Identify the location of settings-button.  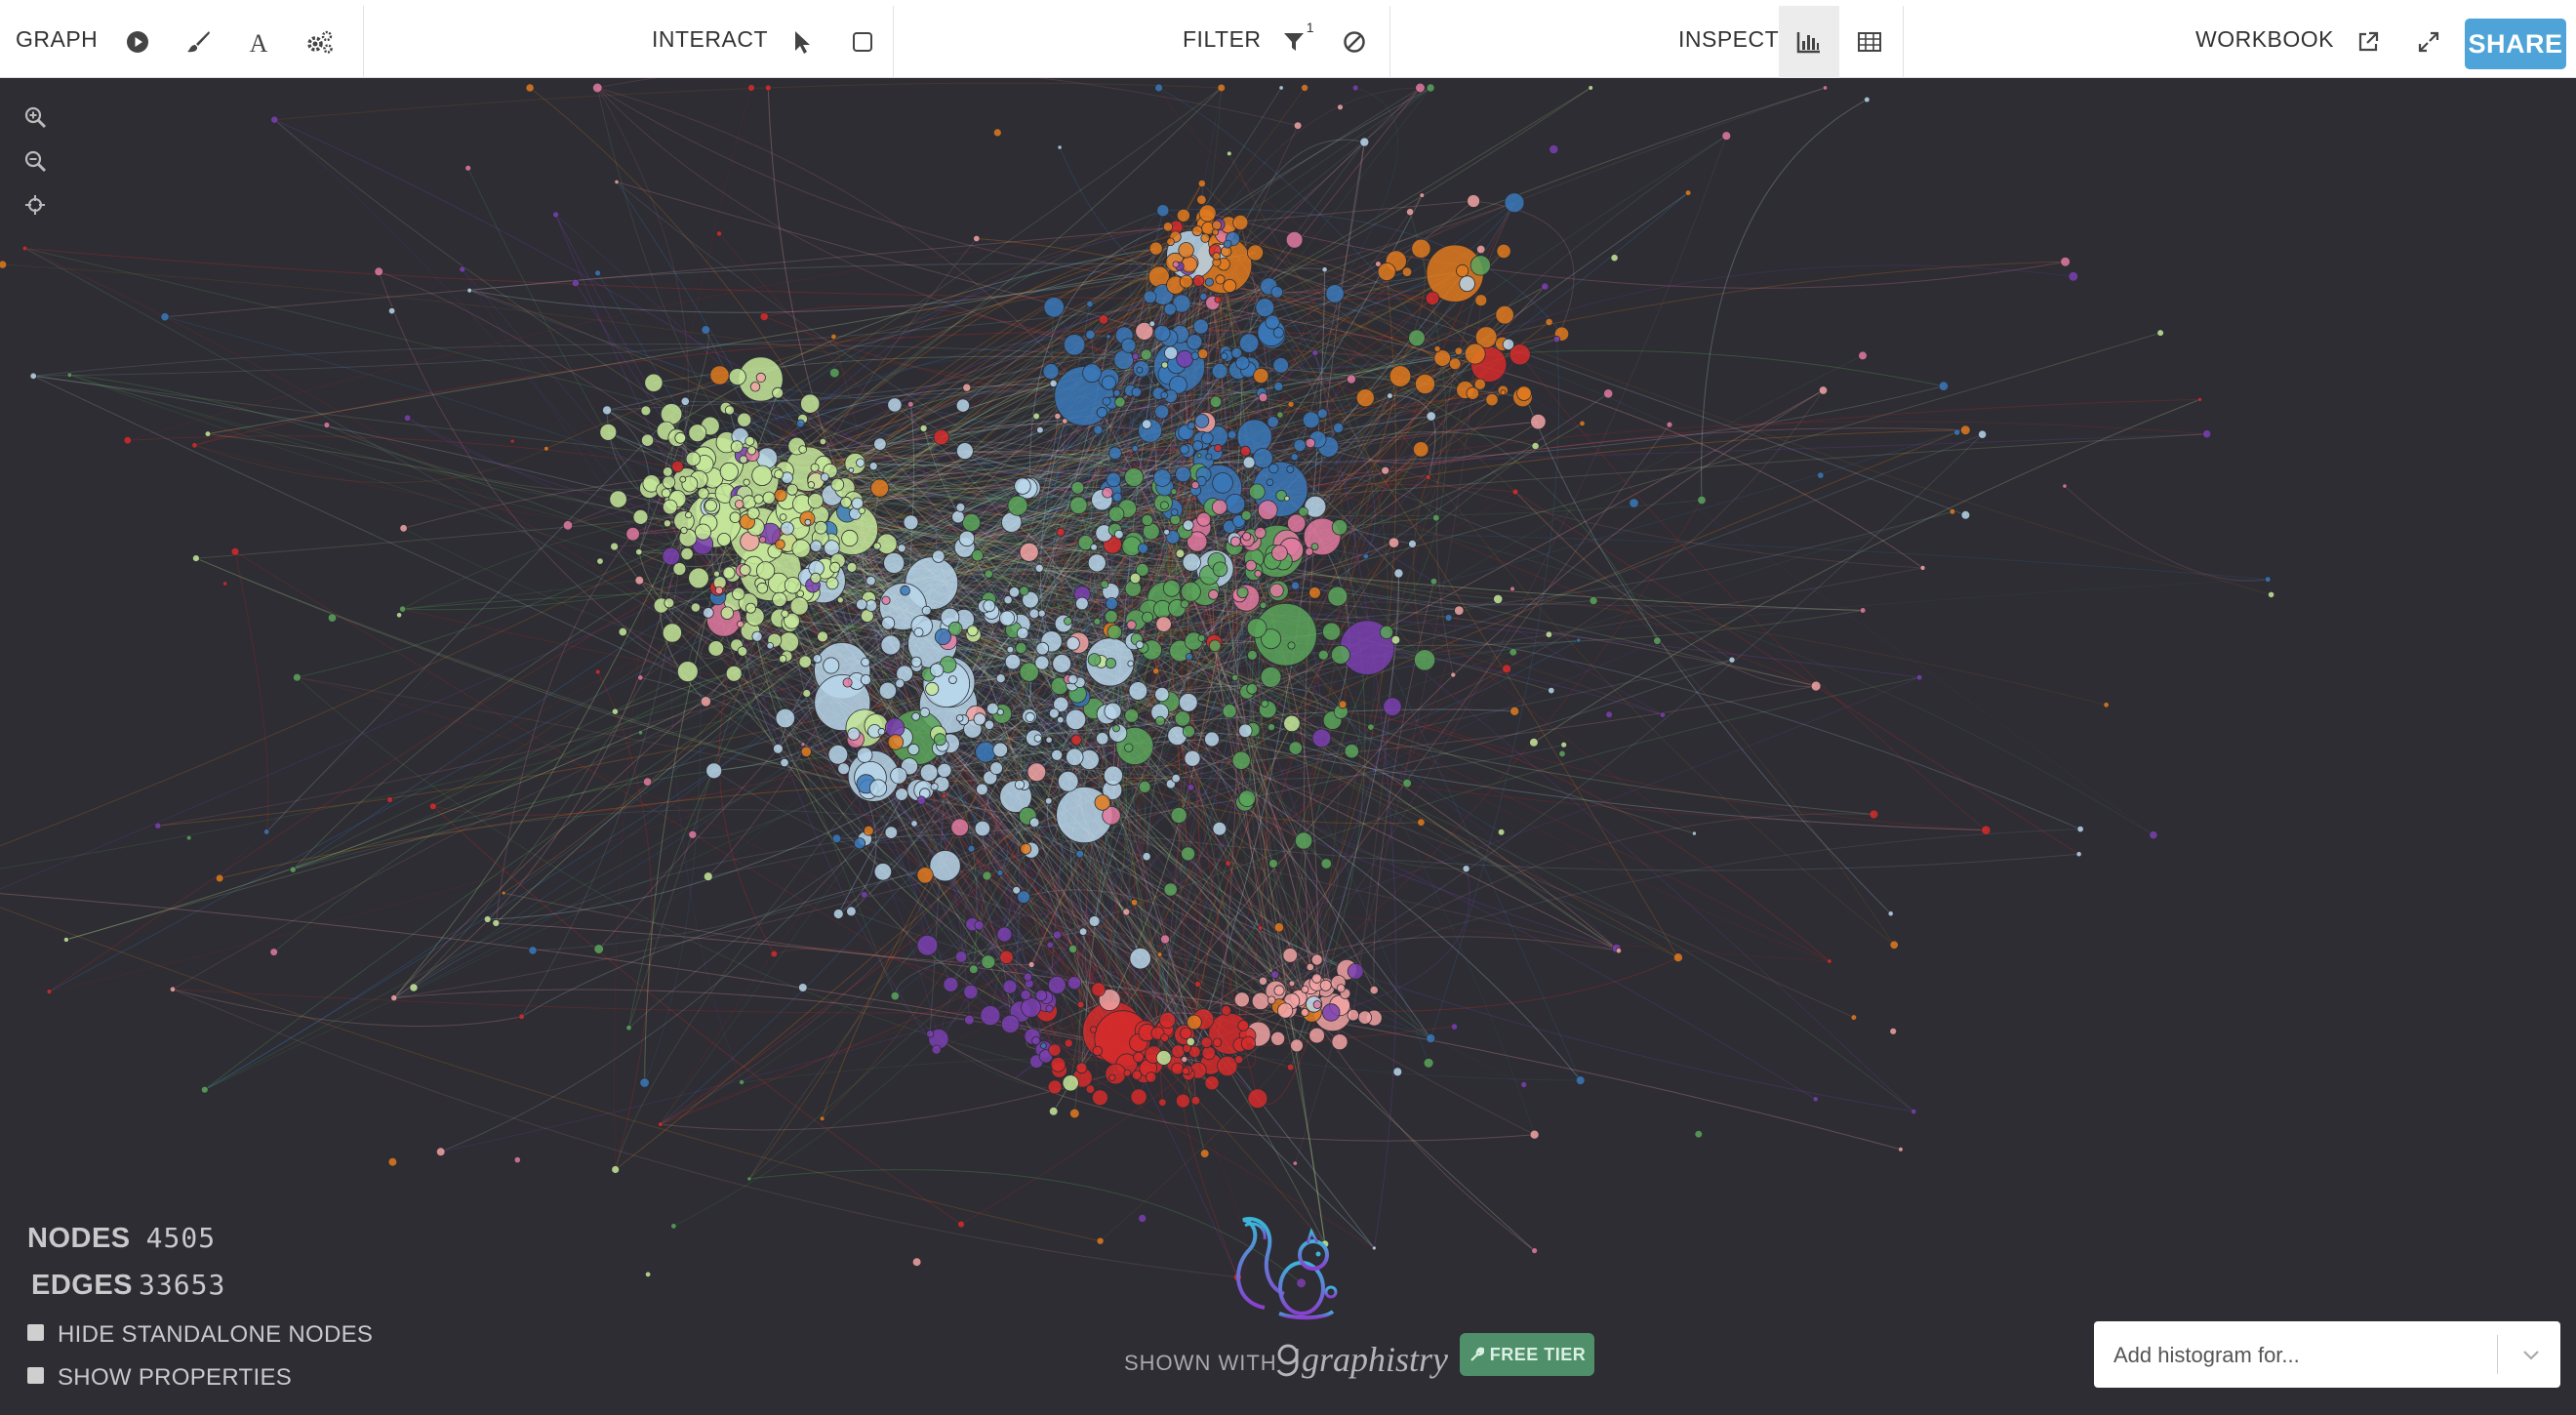
(319, 42).